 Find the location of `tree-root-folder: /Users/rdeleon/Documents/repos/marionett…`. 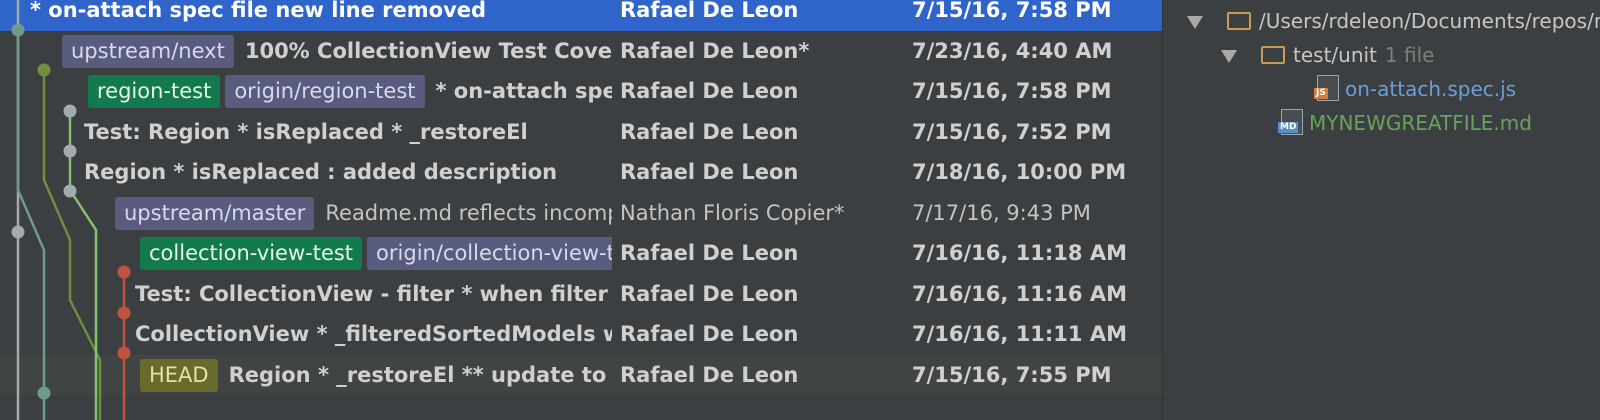

tree-root-folder: /Users/rdeleon/Documents/repos/marionett… is located at coordinates (1393, 21).